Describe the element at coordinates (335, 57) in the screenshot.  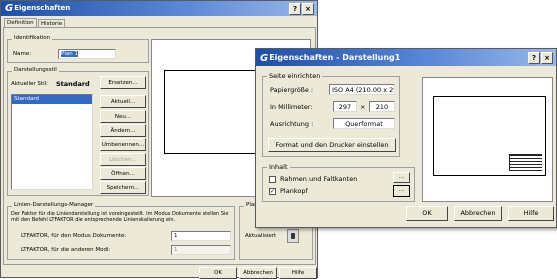
I see `display-window-title: Eigenschaften - Darstellung1` at that location.